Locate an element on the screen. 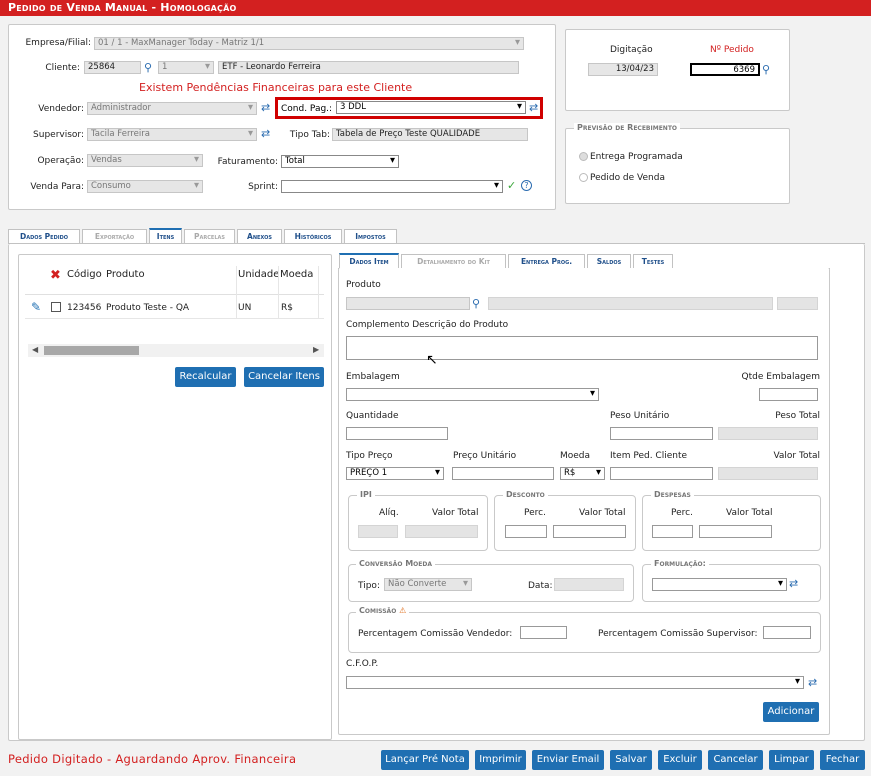  tipotab-label: Tipo Tab: is located at coordinates (309, 135).